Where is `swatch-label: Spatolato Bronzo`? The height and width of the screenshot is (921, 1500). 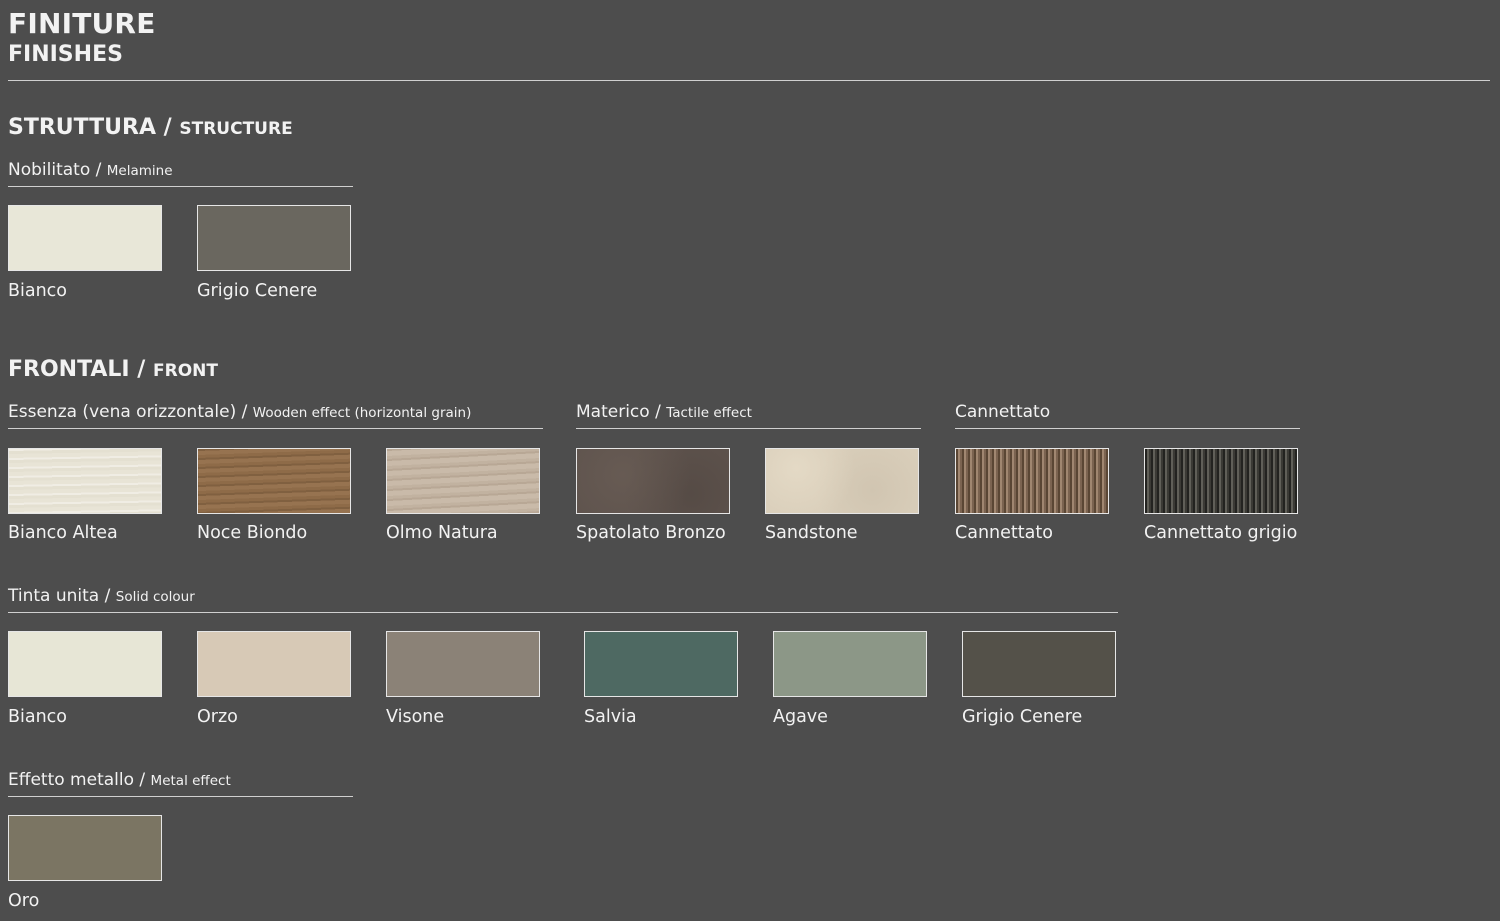
swatch-label: Spatolato Bronzo is located at coordinates (651, 533).